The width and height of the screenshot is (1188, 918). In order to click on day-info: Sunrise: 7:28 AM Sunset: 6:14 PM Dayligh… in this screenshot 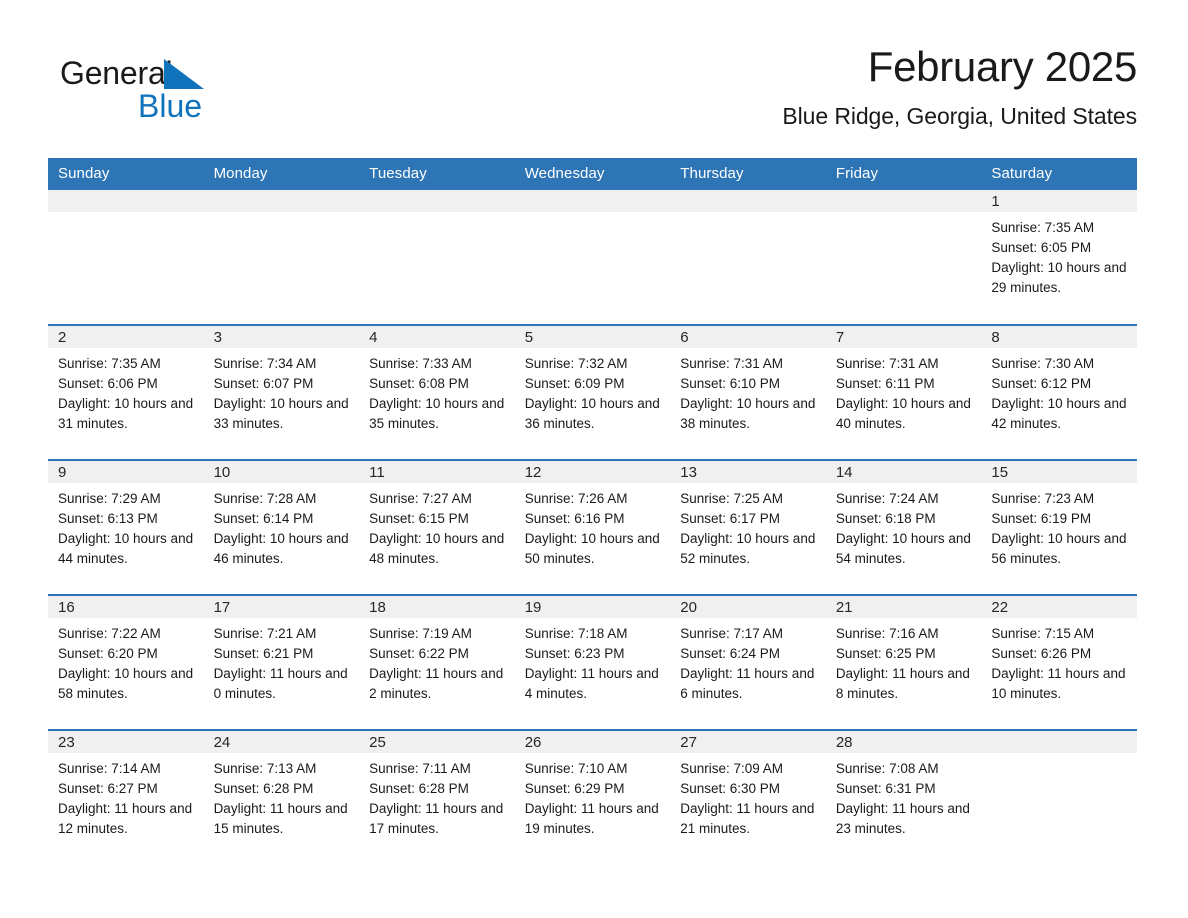, I will do `click(282, 526)`.